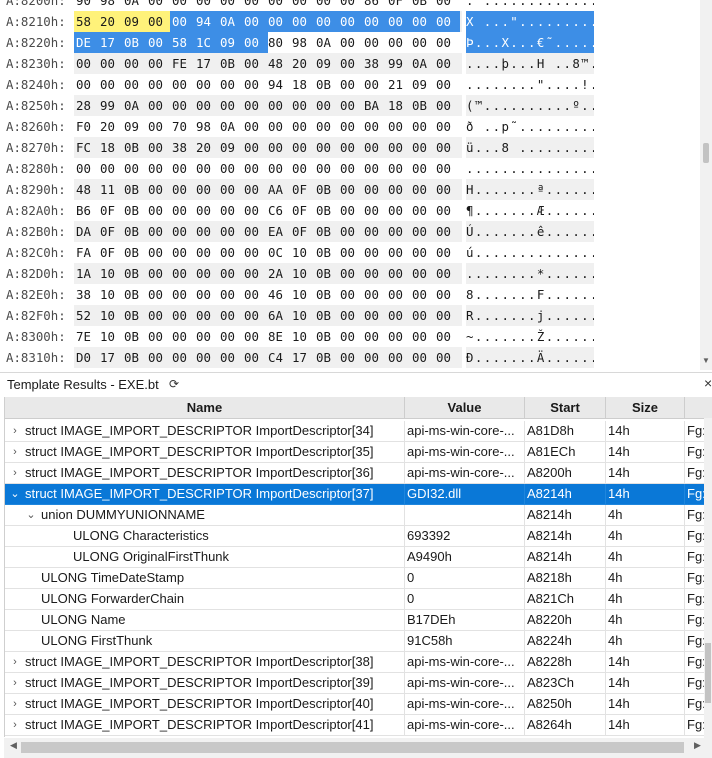  I want to click on hex-byte: C6, so click(279, 210).